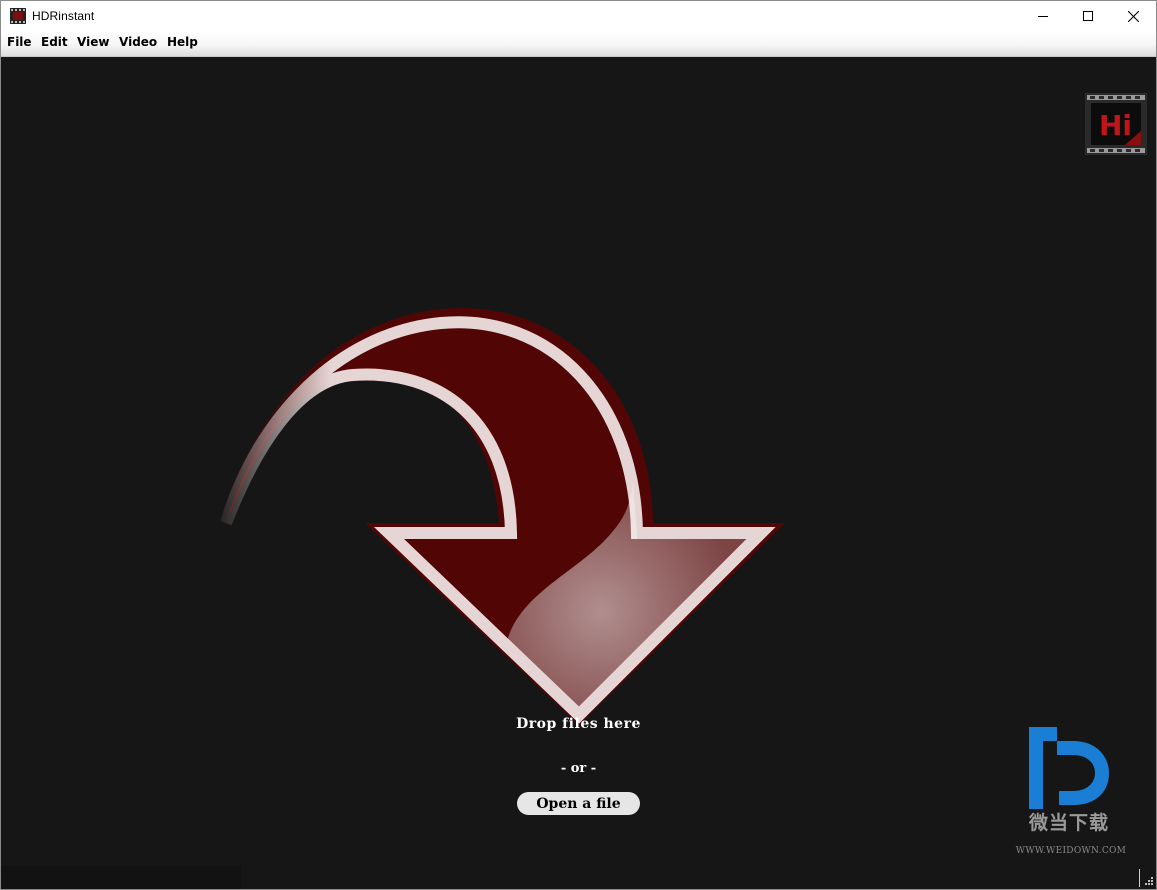 Image resolution: width=1157 pixels, height=890 pixels. Describe the element at coordinates (1068, 780) in the screenshot. I see `weidown-logo: 微当下载` at that location.